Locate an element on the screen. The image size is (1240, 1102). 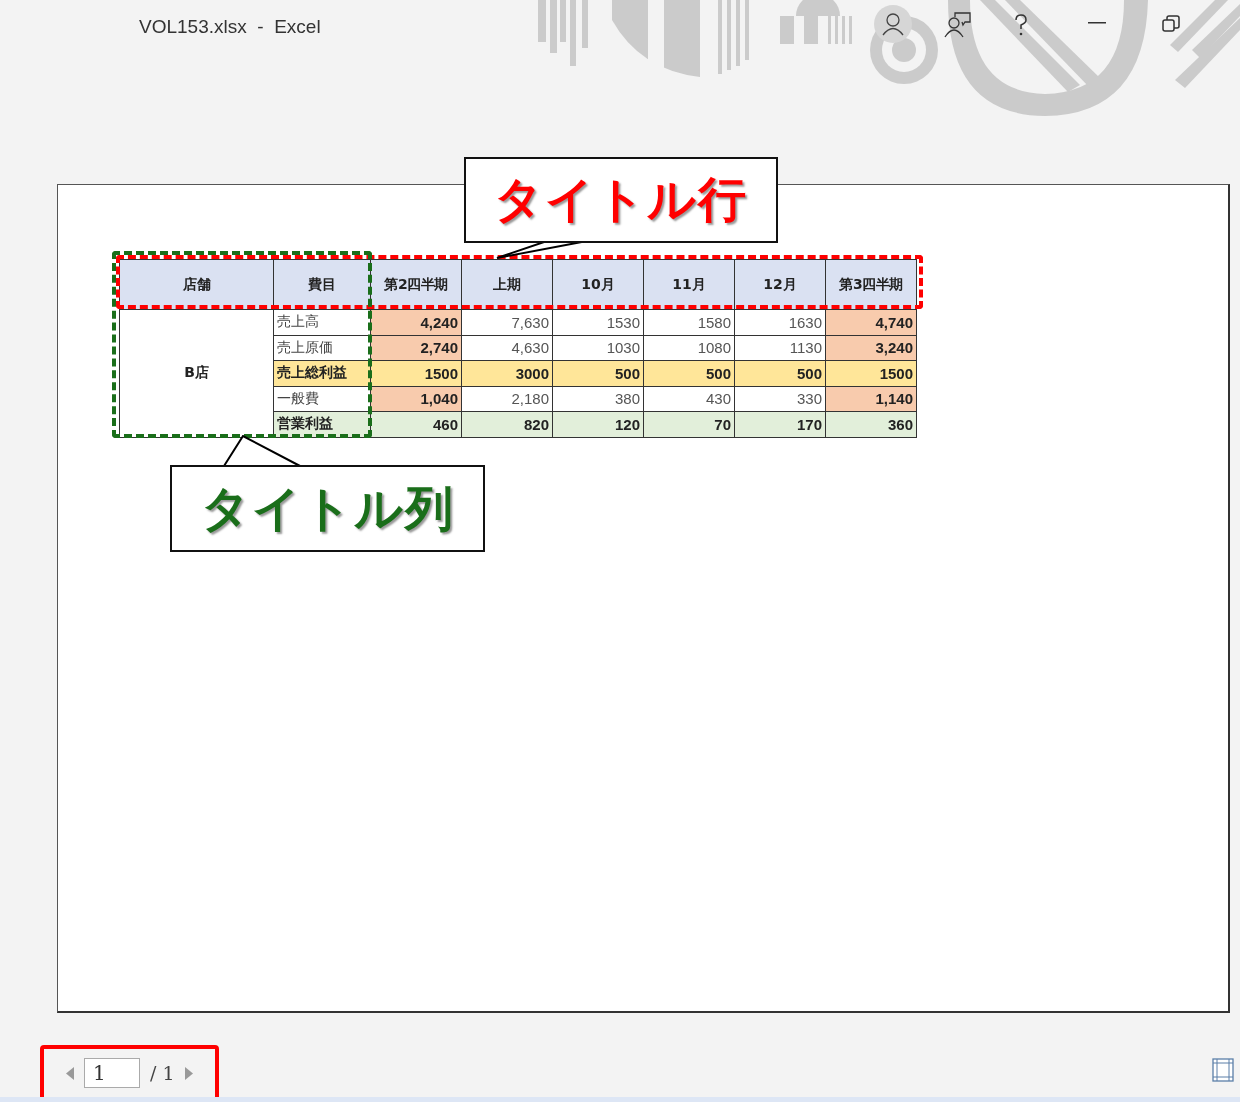
table-cell: 330 is located at coordinates (780, 399).